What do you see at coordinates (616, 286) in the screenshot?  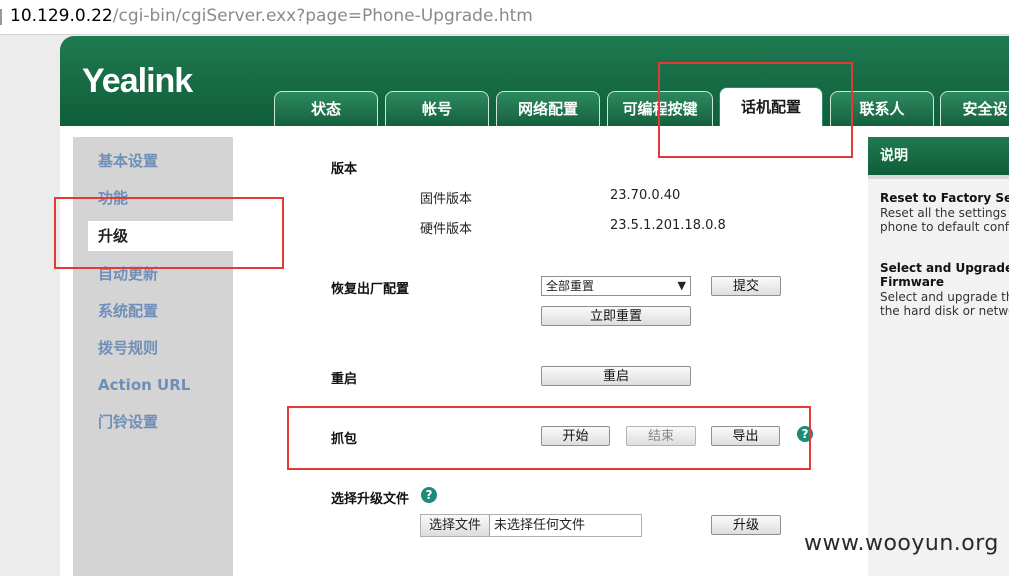 I see `reset-option-select: 全部重置 ▼` at bounding box center [616, 286].